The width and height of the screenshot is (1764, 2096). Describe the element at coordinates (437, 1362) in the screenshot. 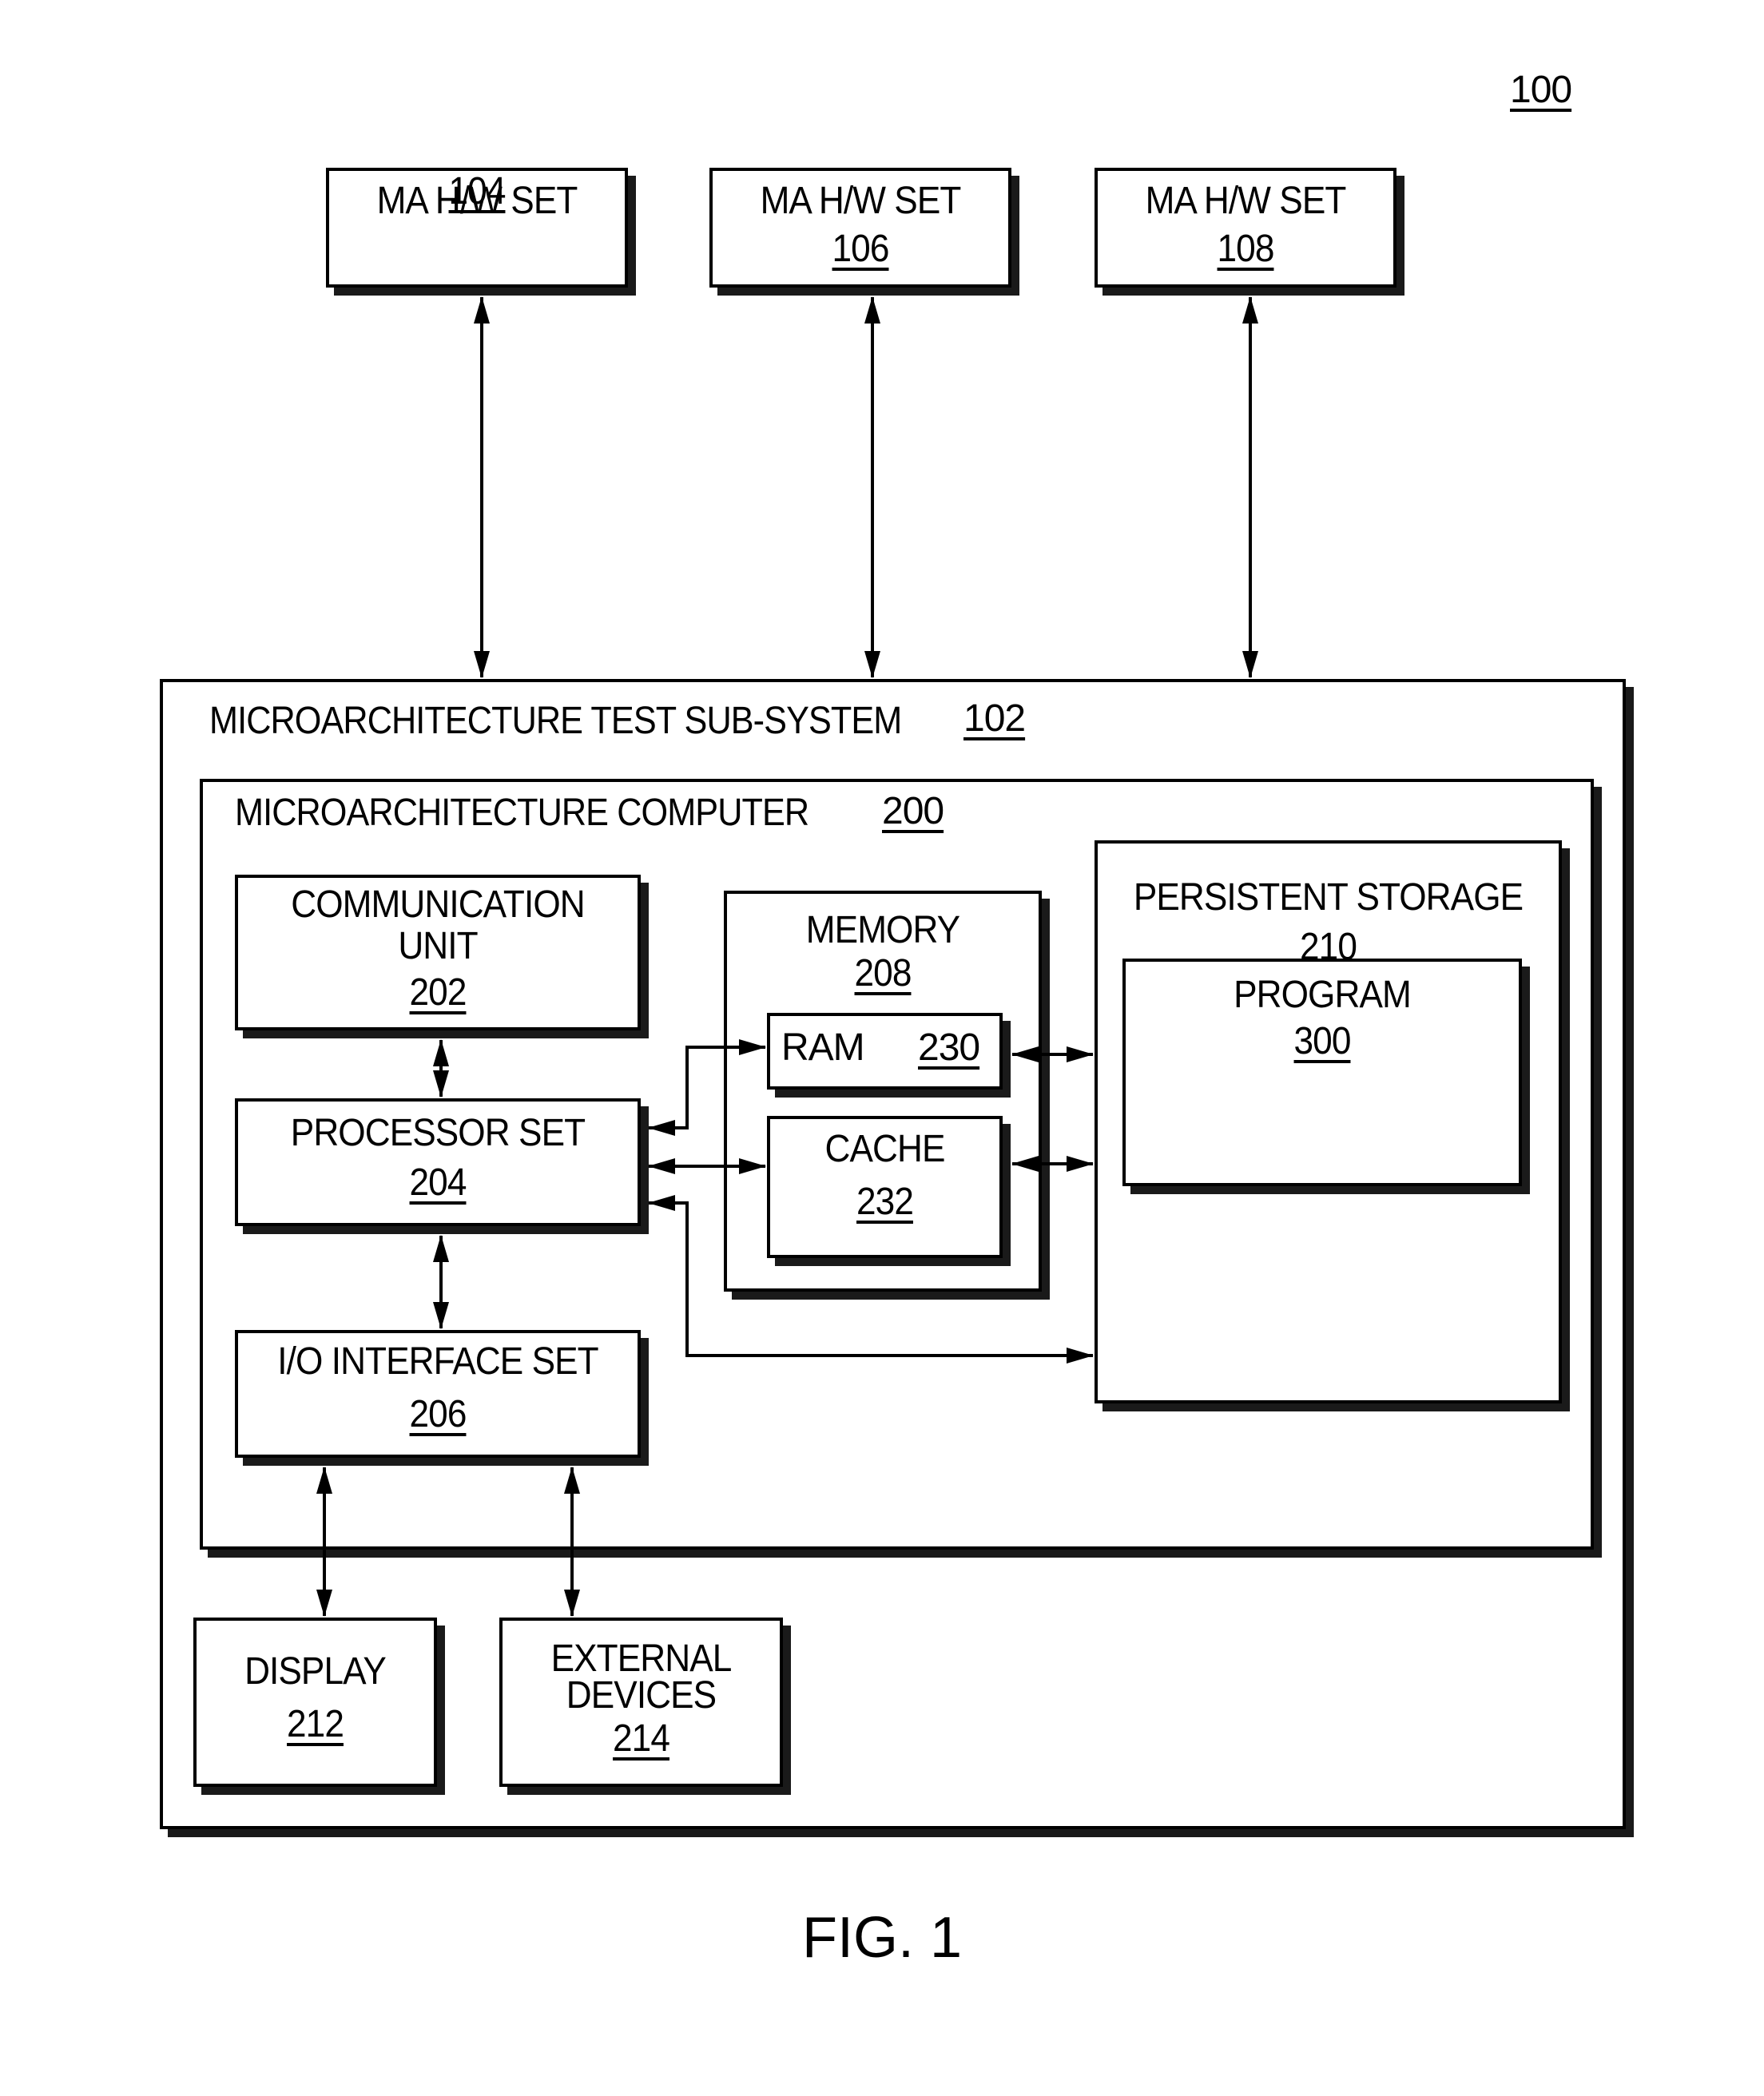

I see `io-interface-label: I/O INTERFACE SET` at that location.